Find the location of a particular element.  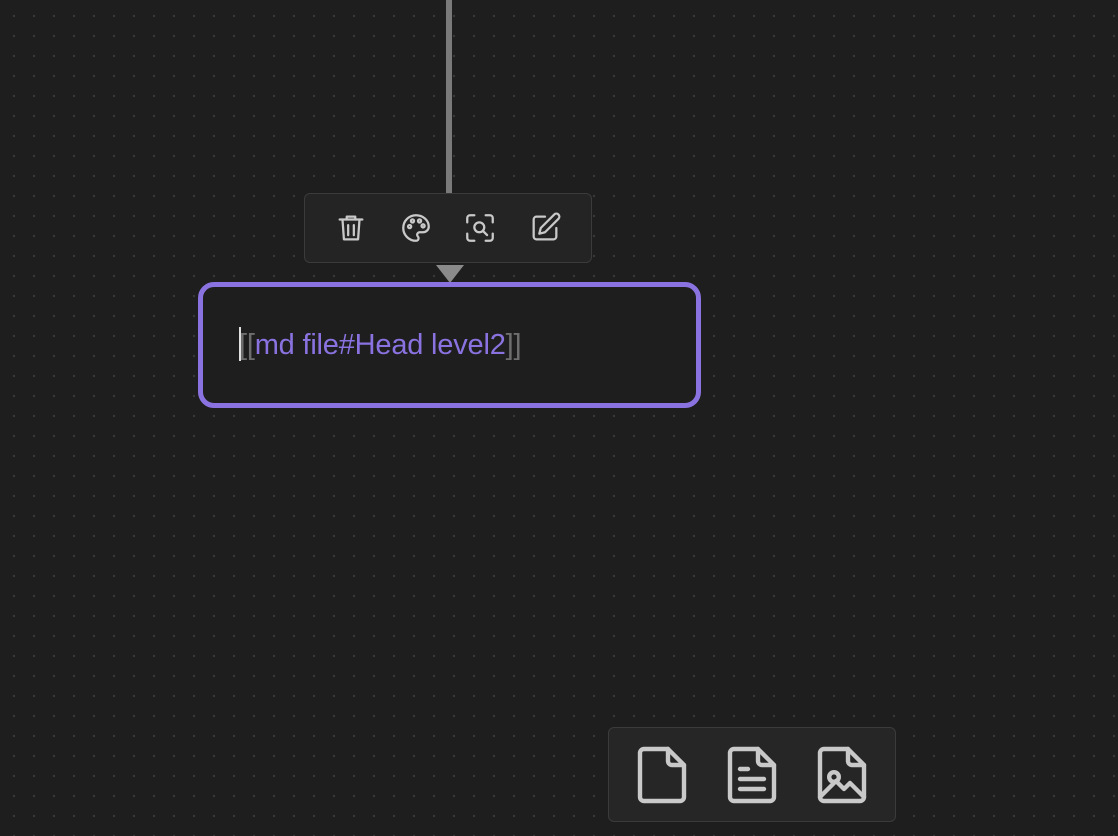

add-card-button is located at coordinates (662, 775).